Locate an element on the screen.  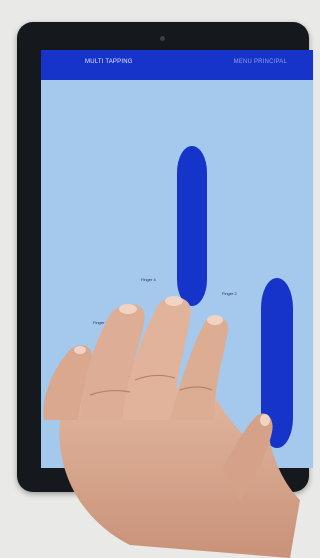
app-title: MULTI TAPPING is located at coordinates (109, 62).